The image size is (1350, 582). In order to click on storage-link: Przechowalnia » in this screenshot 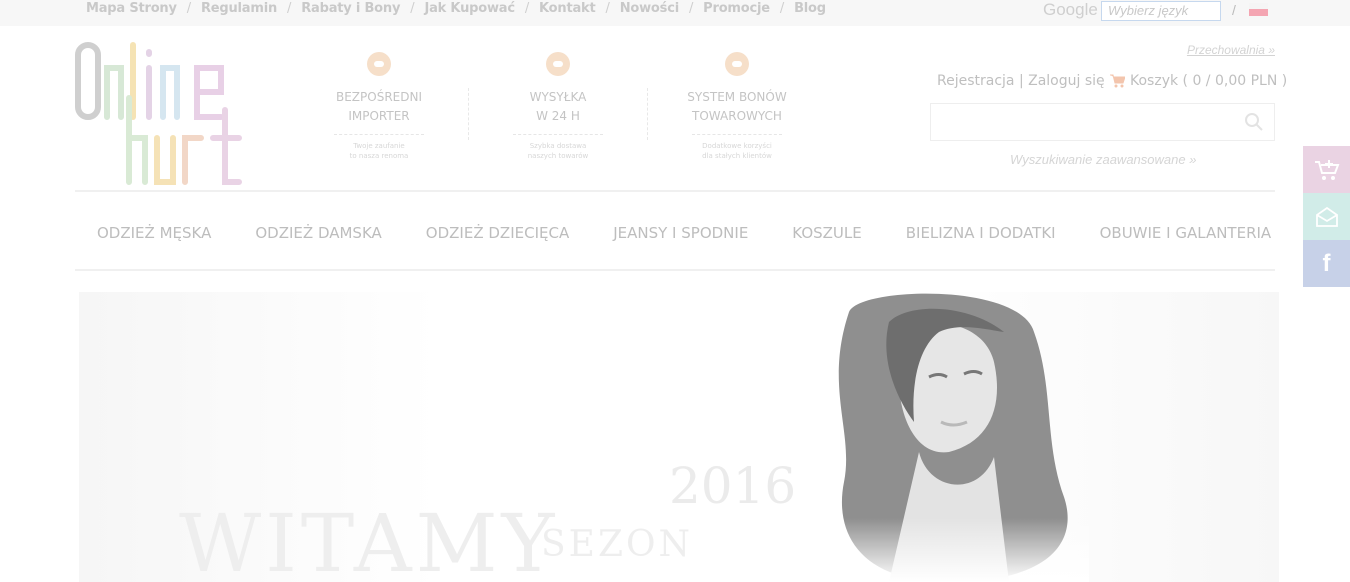, I will do `click(1231, 50)`.